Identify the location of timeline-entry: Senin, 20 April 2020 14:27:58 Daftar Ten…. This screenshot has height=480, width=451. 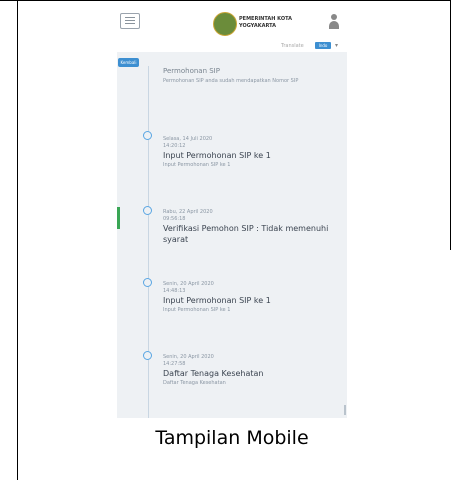
(250, 370).